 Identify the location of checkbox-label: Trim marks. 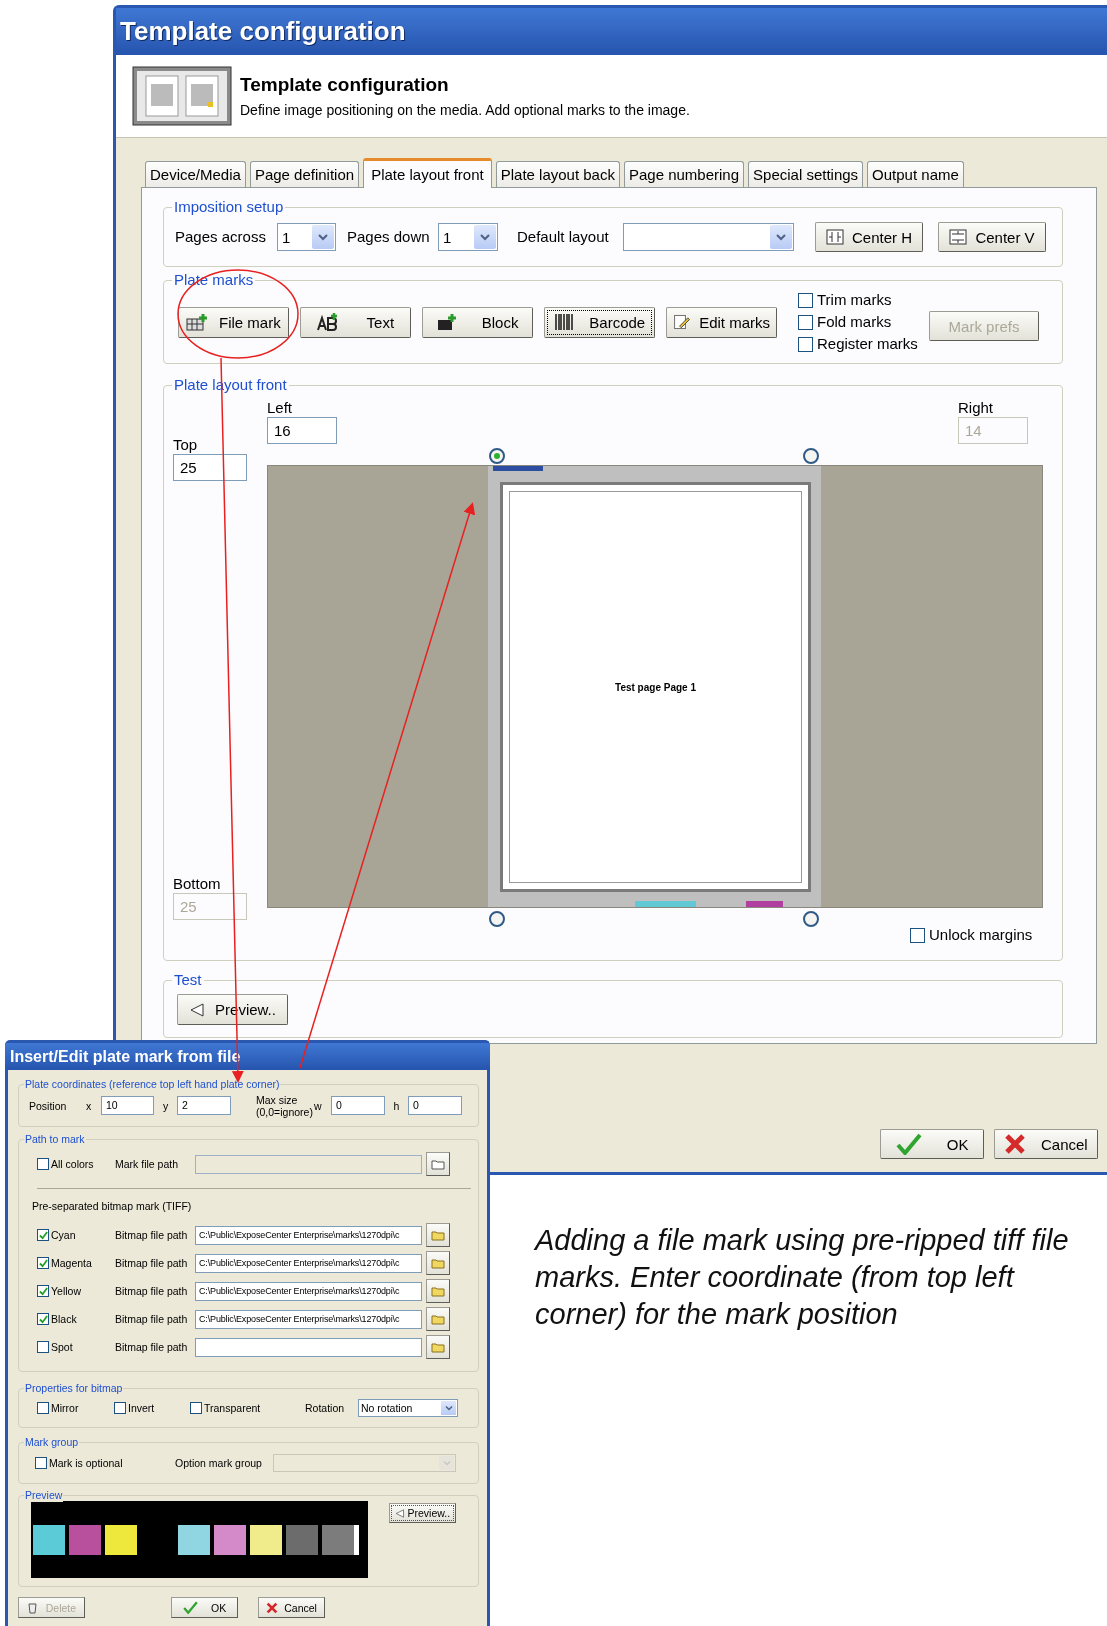
(854, 300).